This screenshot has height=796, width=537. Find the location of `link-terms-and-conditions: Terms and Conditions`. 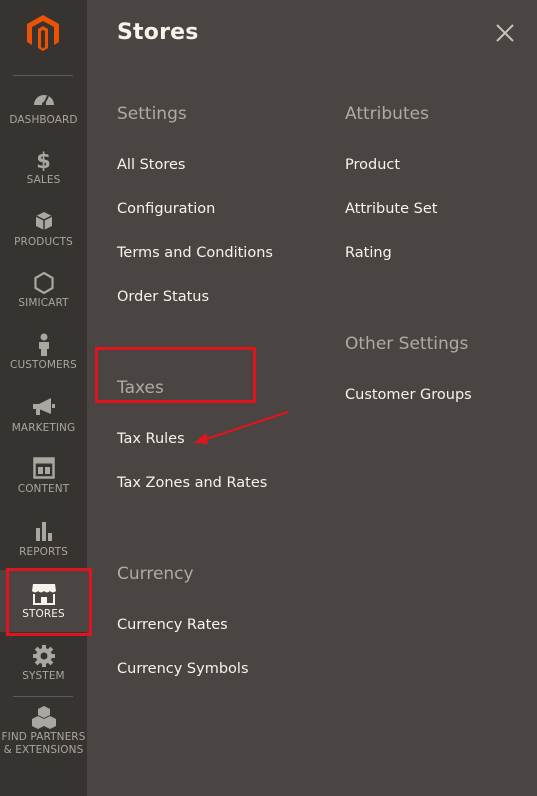

link-terms-and-conditions: Terms and Conditions is located at coordinates (195, 253).